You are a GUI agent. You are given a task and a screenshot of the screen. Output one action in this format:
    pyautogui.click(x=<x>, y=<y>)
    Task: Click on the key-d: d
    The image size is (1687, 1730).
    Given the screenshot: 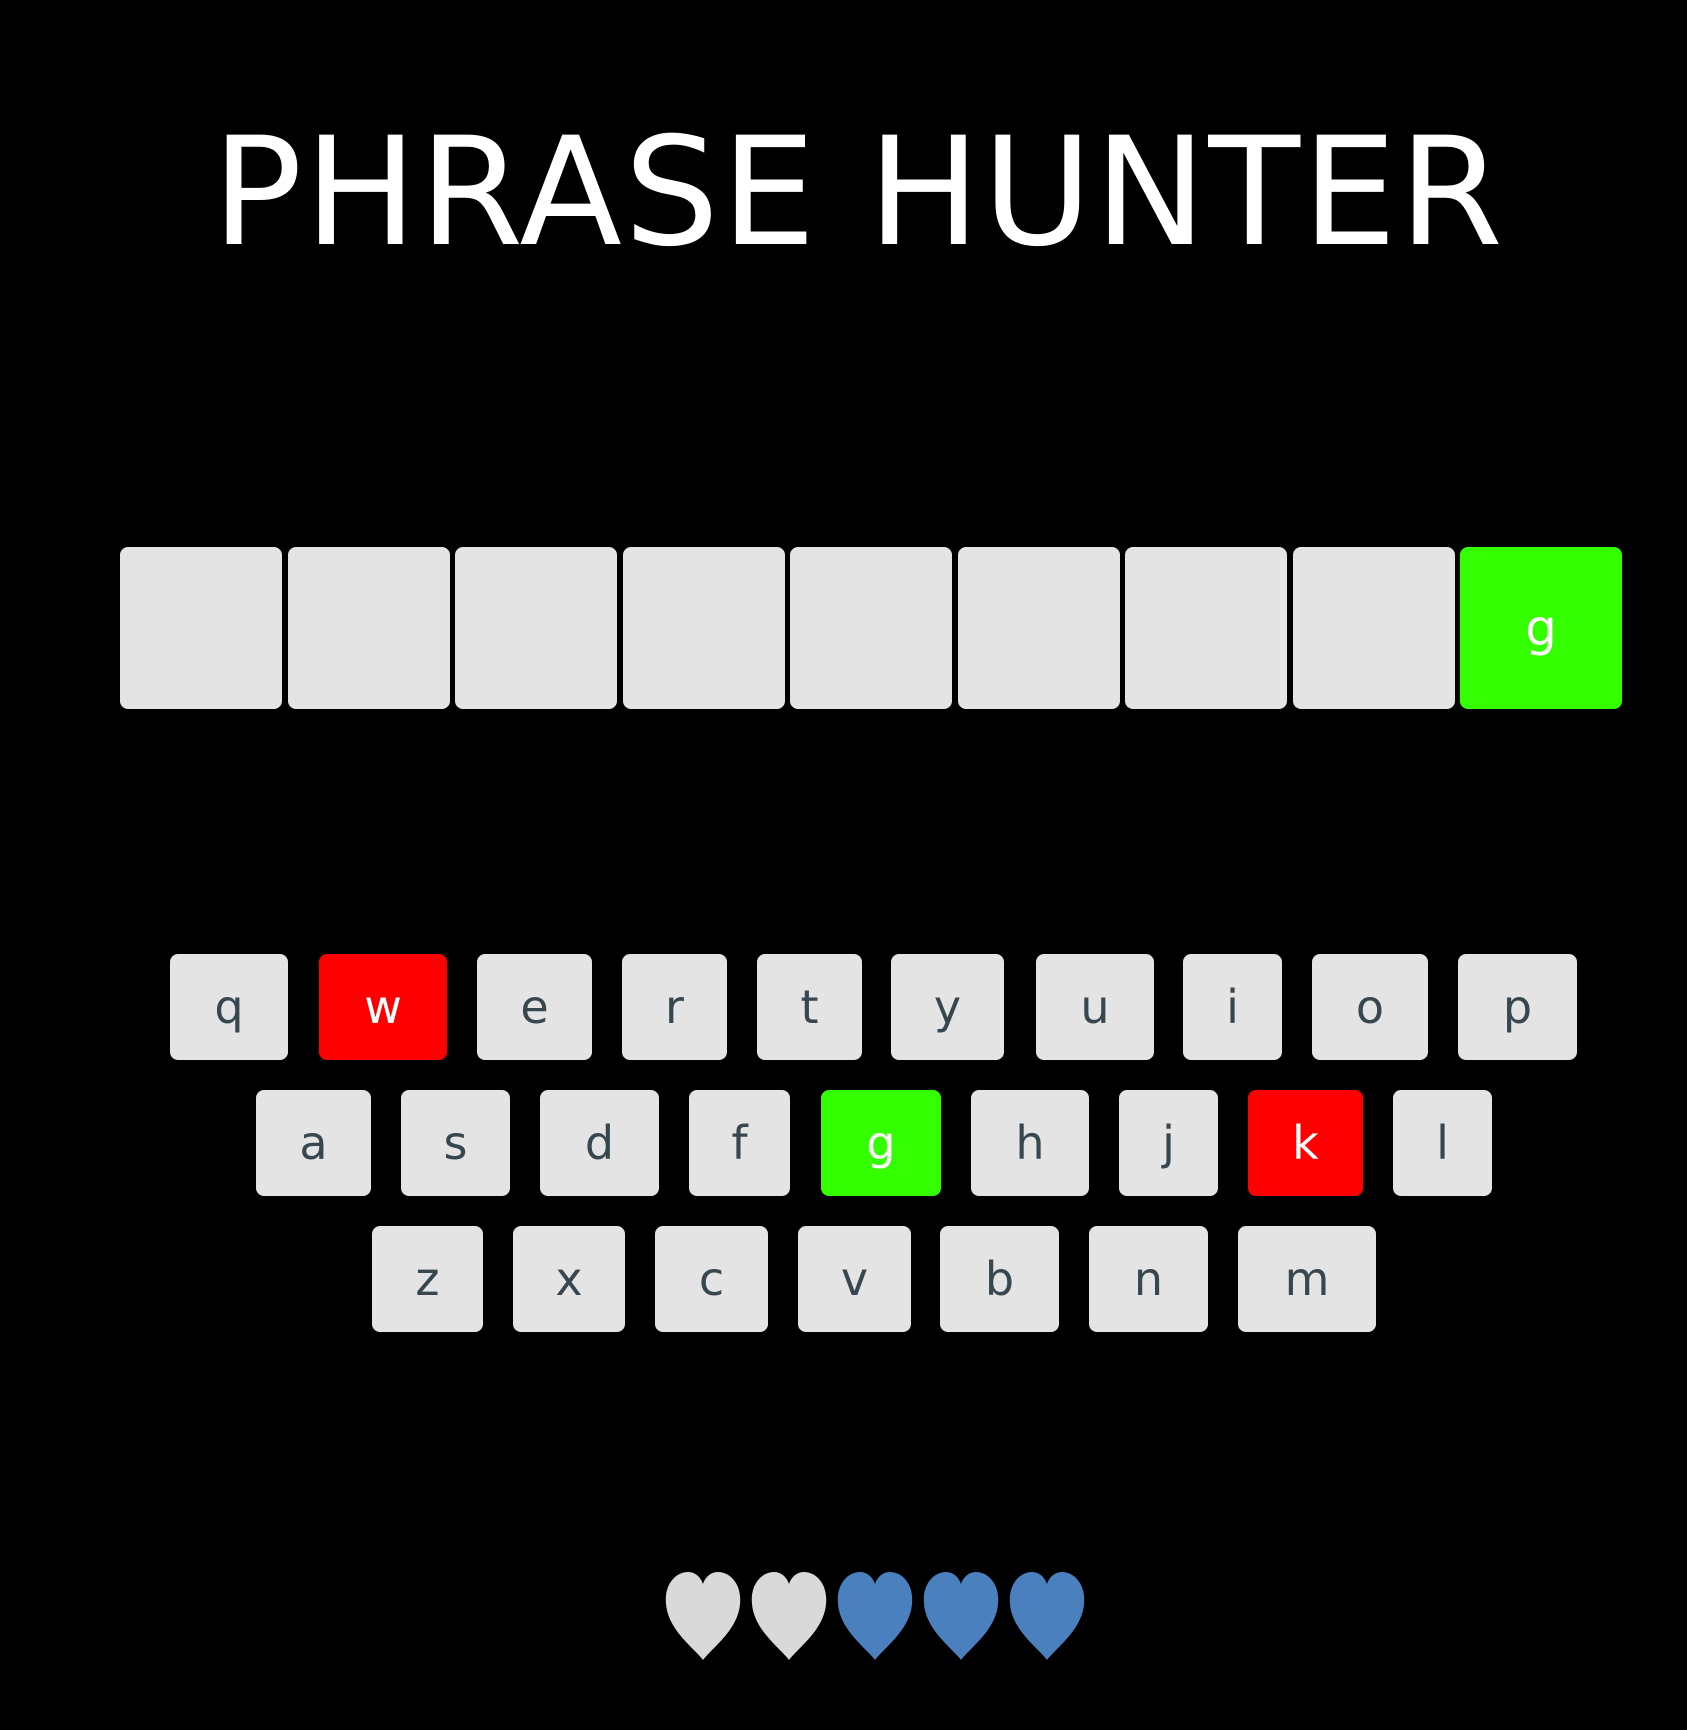 What is the action you would take?
    pyautogui.click(x=599, y=1143)
    